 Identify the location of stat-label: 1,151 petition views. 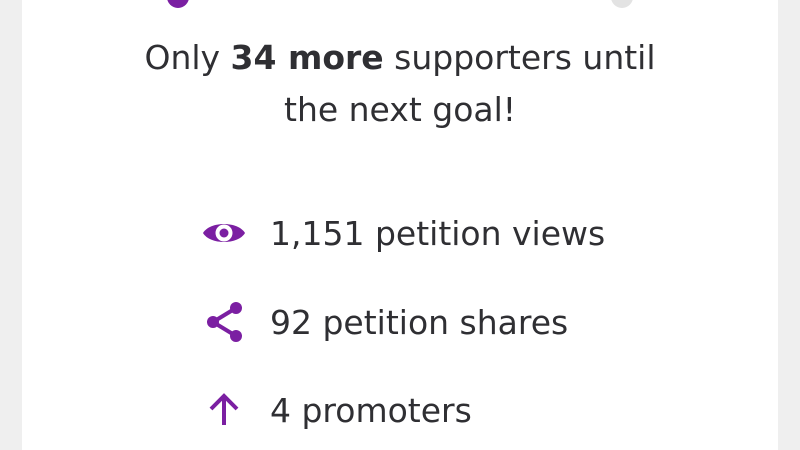
(438, 233).